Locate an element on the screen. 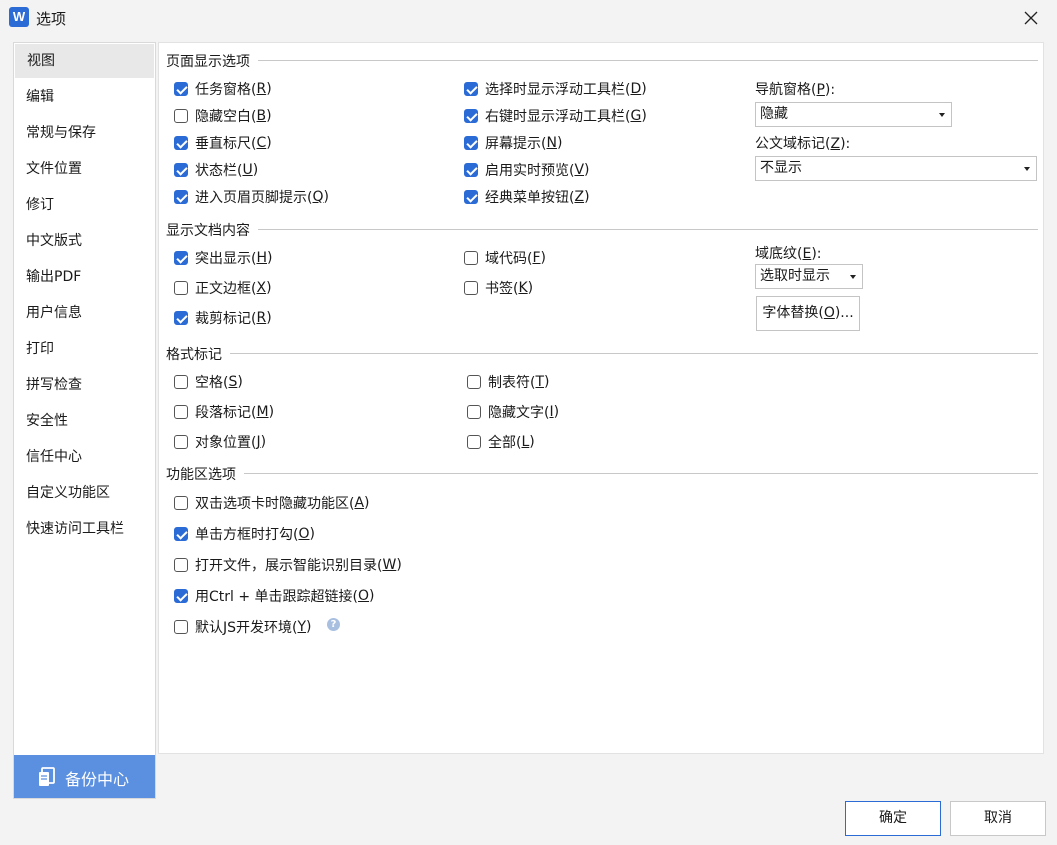 The height and width of the screenshot is (845, 1057). sidebar-item-trust-center: 信任中心 is located at coordinates (84, 457).